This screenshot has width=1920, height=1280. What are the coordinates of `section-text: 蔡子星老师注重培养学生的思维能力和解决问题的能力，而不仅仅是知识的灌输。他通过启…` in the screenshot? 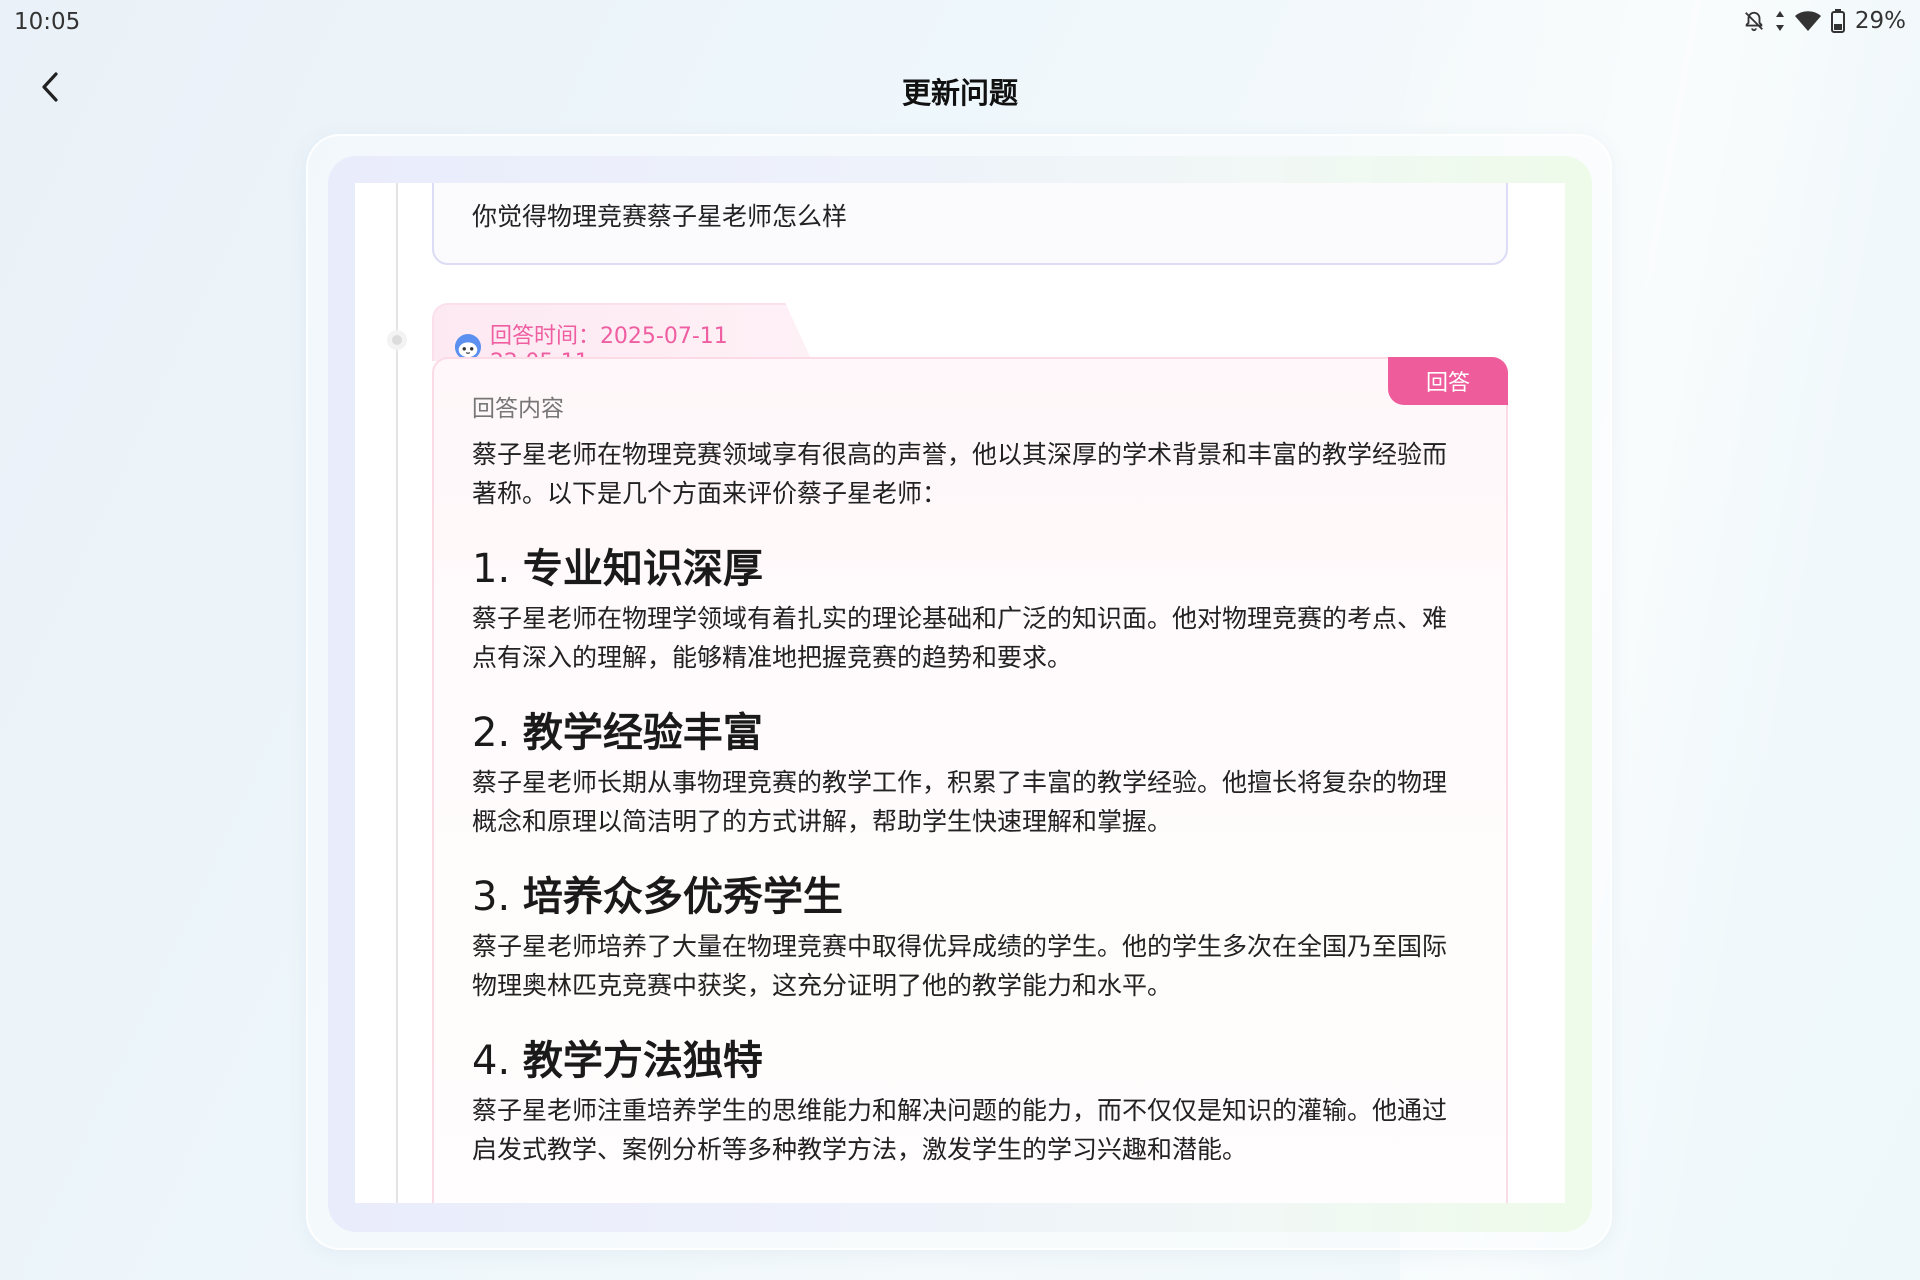 It's located at (960, 1130).